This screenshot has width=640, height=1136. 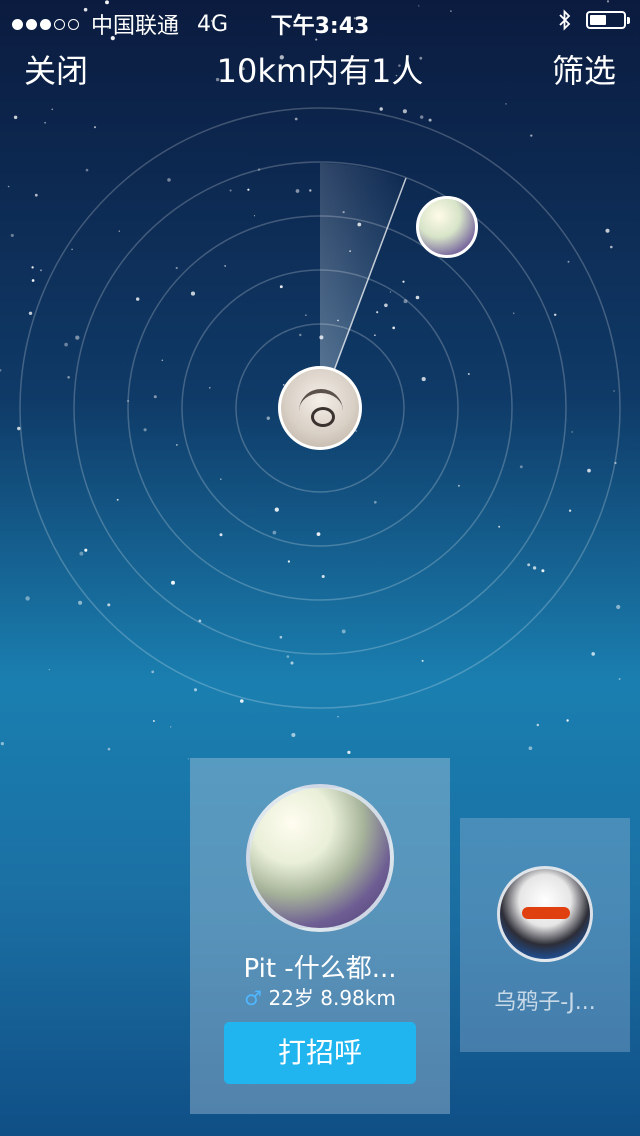 What do you see at coordinates (358, 998) in the screenshot?
I see `user-distance: 8.98km` at bounding box center [358, 998].